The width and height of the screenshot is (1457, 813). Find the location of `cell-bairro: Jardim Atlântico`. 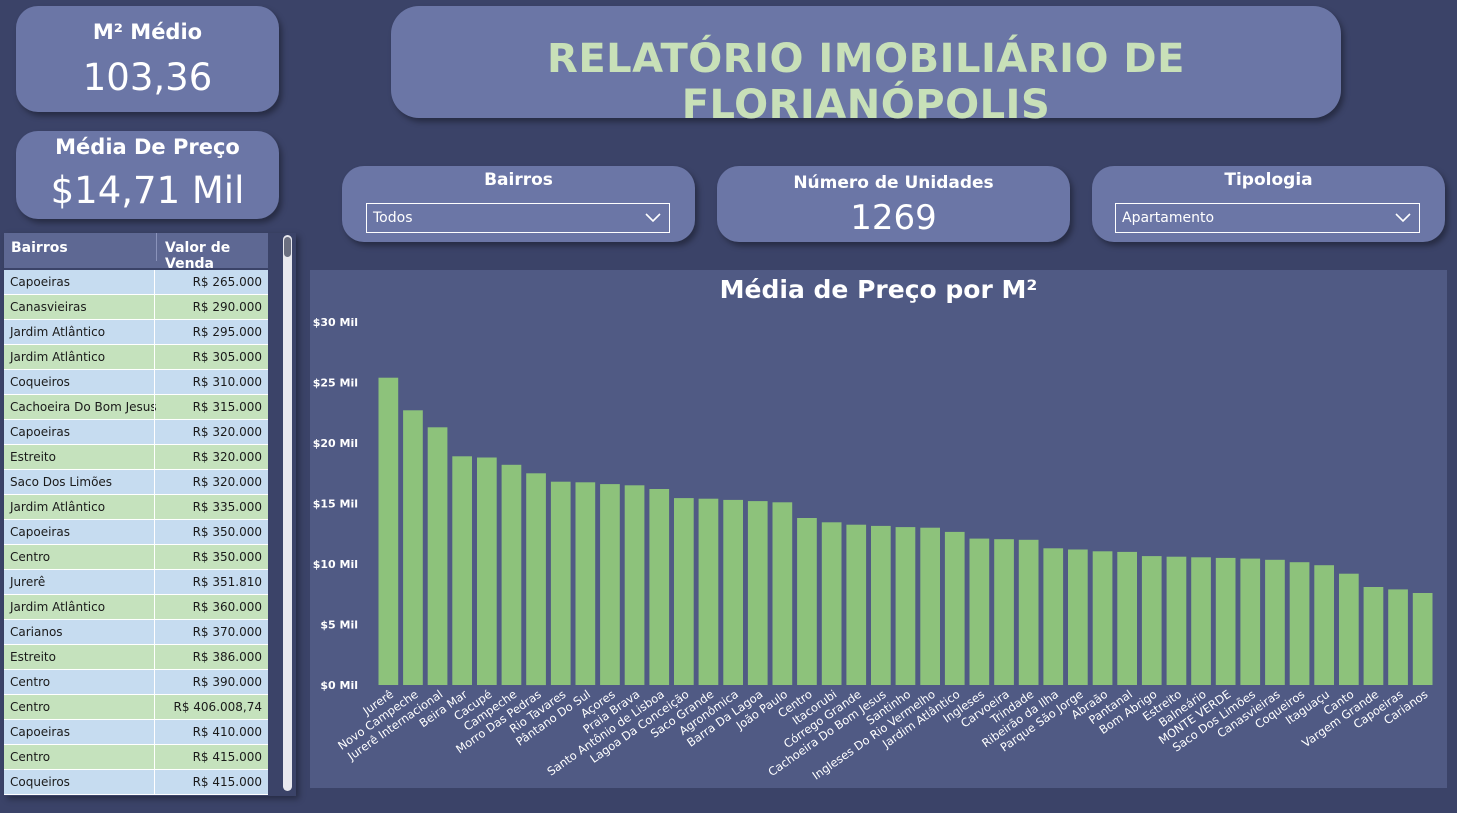

cell-bairro: Jardim Atlântico is located at coordinates (58, 357).